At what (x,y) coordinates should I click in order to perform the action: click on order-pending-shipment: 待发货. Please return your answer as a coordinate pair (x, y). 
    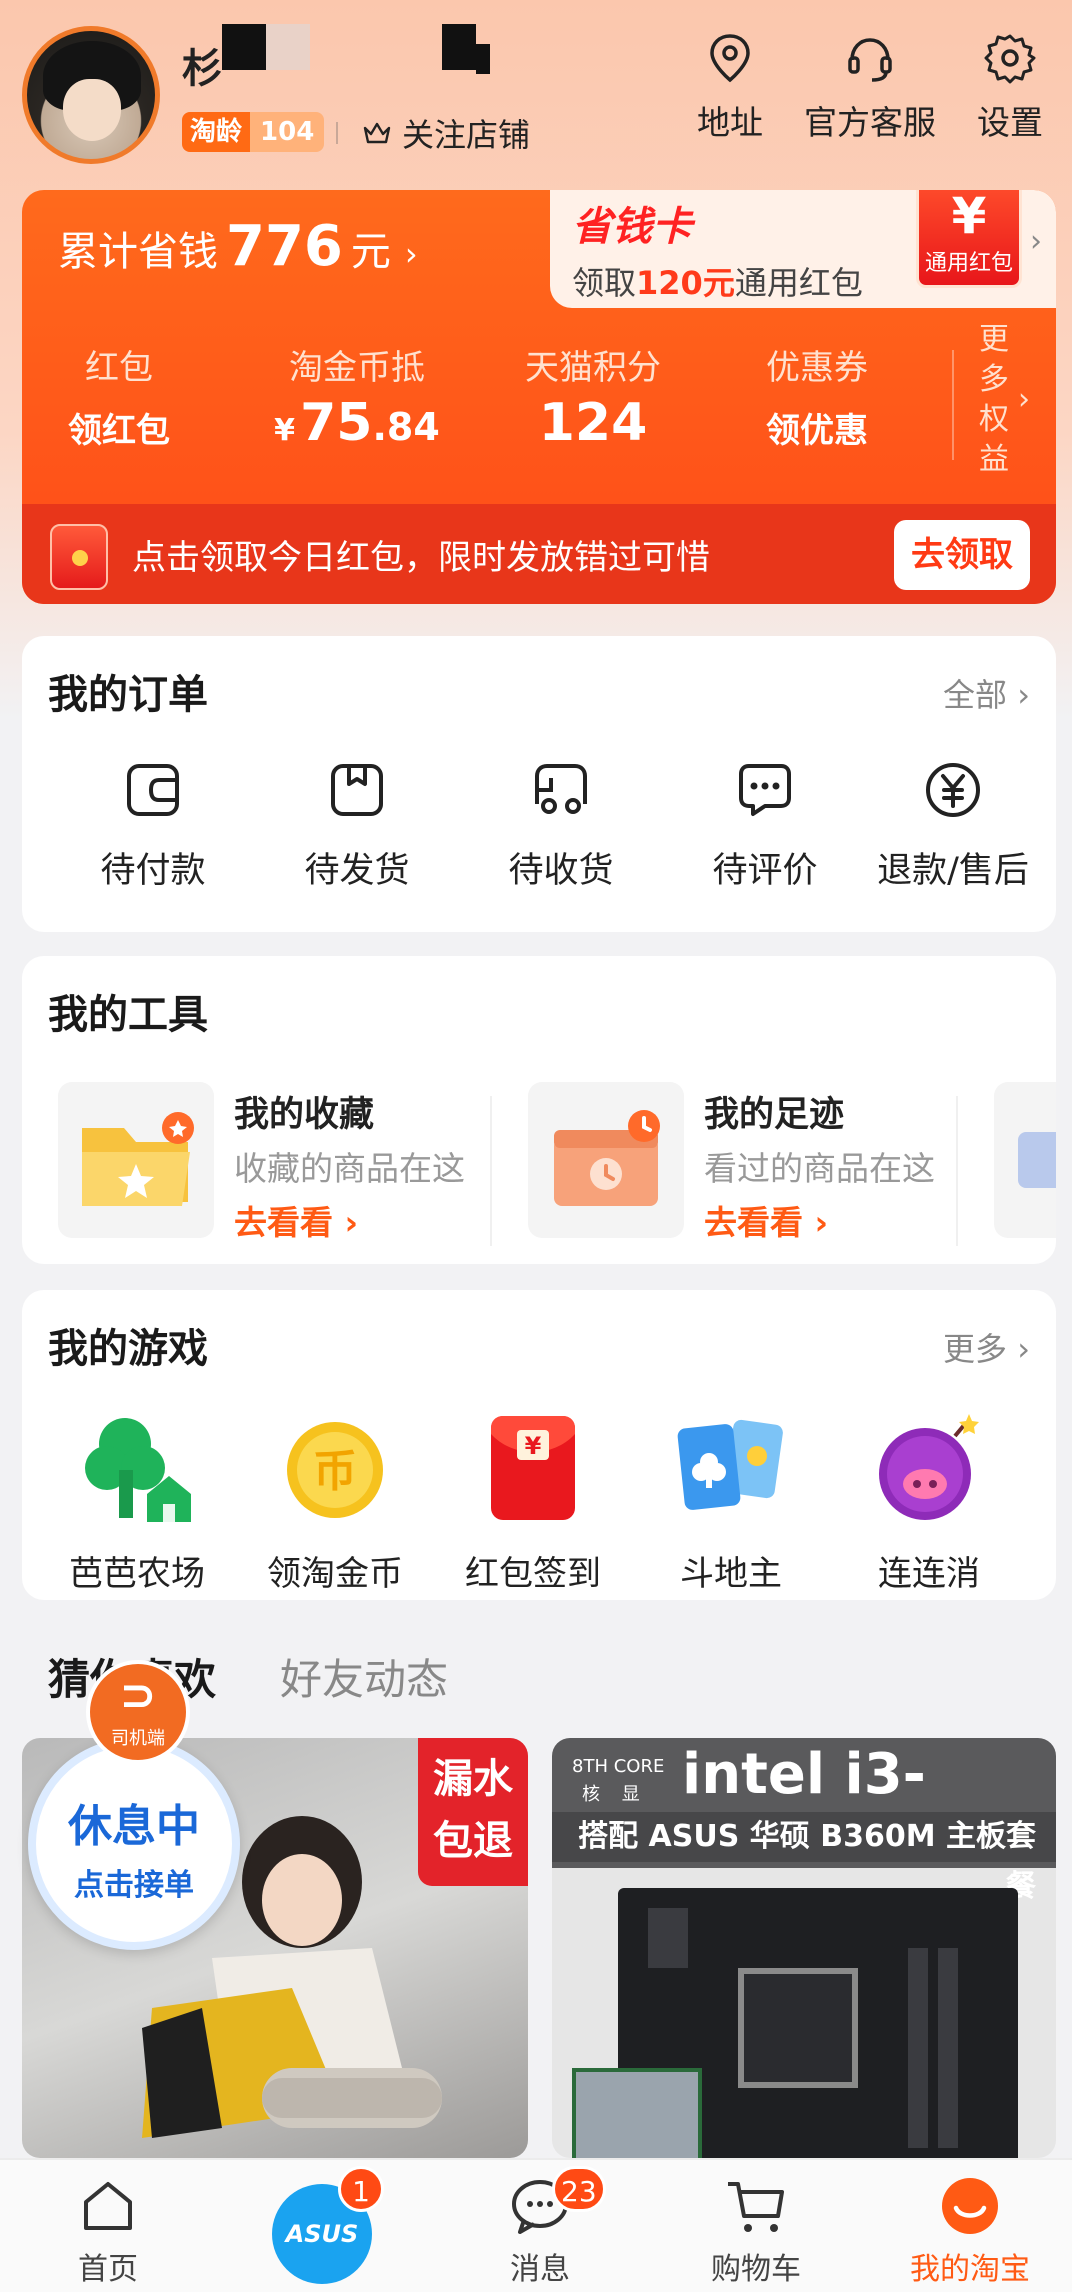
    Looking at the image, I should click on (357, 826).